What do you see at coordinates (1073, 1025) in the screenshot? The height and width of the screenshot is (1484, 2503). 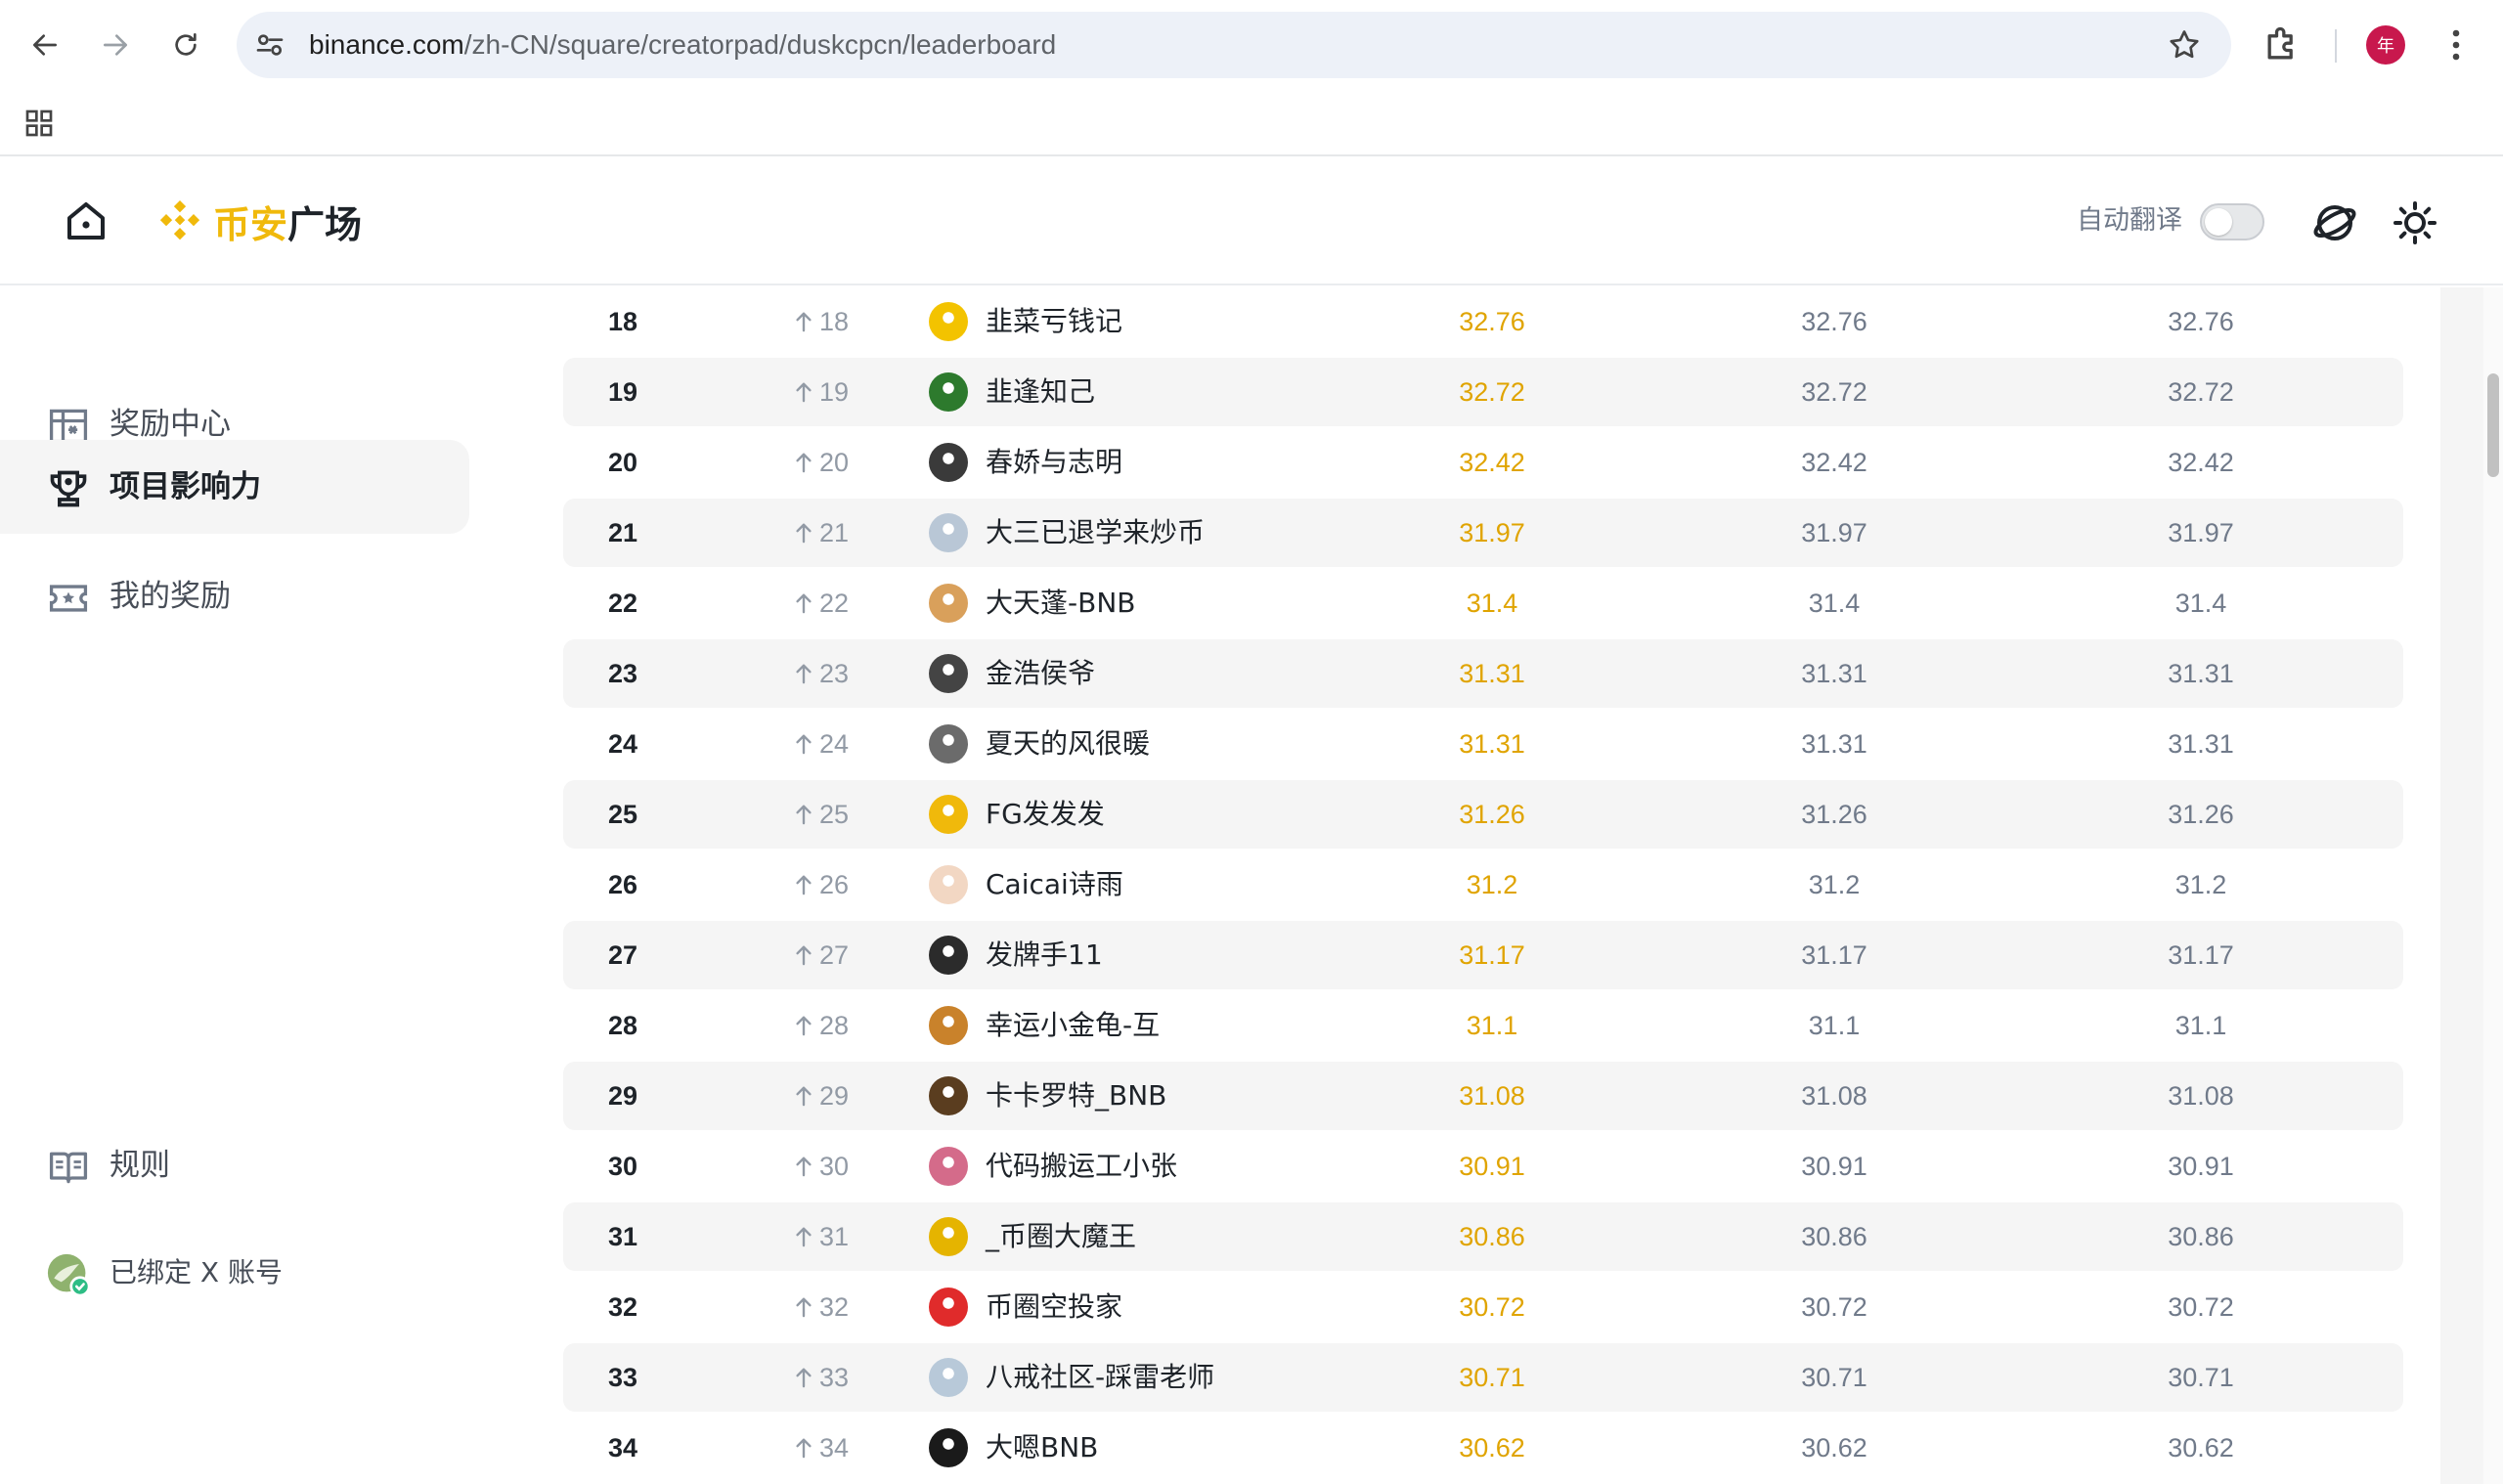 I see `username: 幸运小金龟-互` at bounding box center [1073, 1025].